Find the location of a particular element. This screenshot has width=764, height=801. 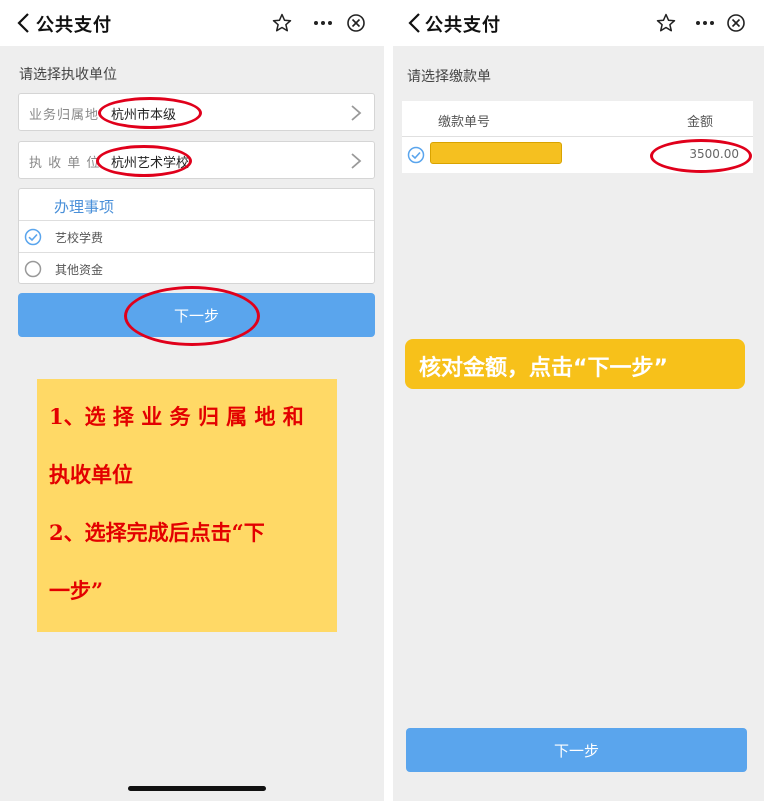

option-art-school-fee: 艺校学费 is located at coordinates (196, 237).